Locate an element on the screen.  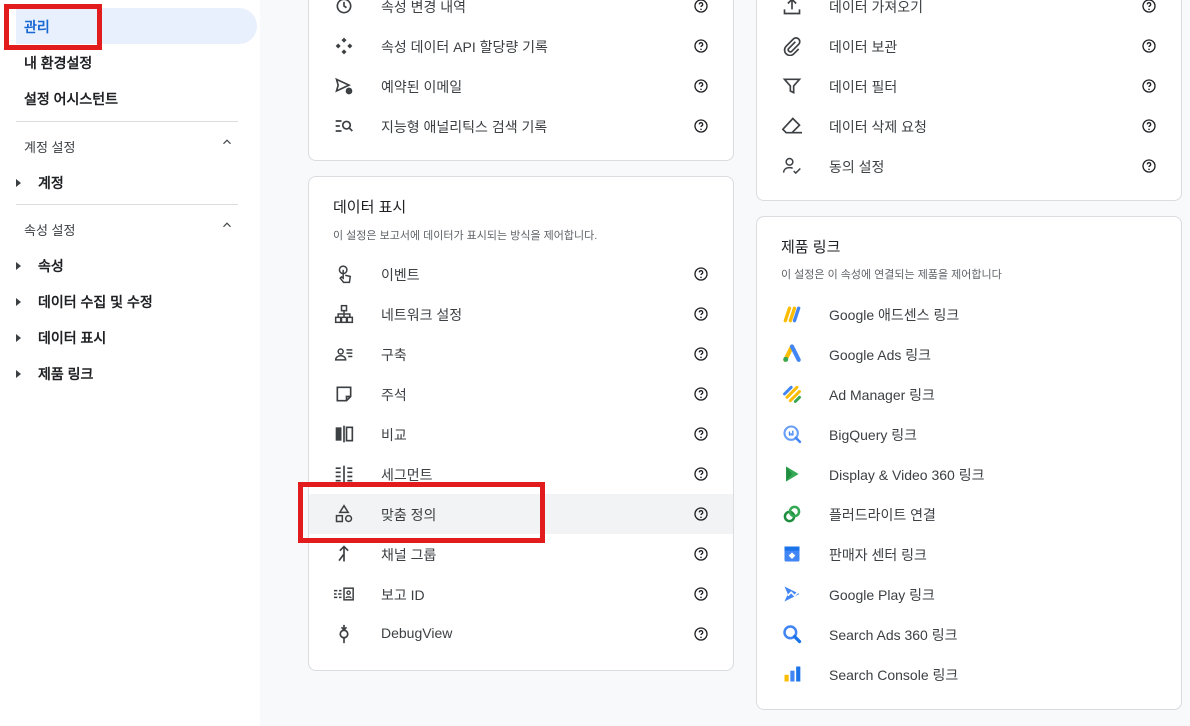
dv360-logo-icon is located at coordinates (792, 474).